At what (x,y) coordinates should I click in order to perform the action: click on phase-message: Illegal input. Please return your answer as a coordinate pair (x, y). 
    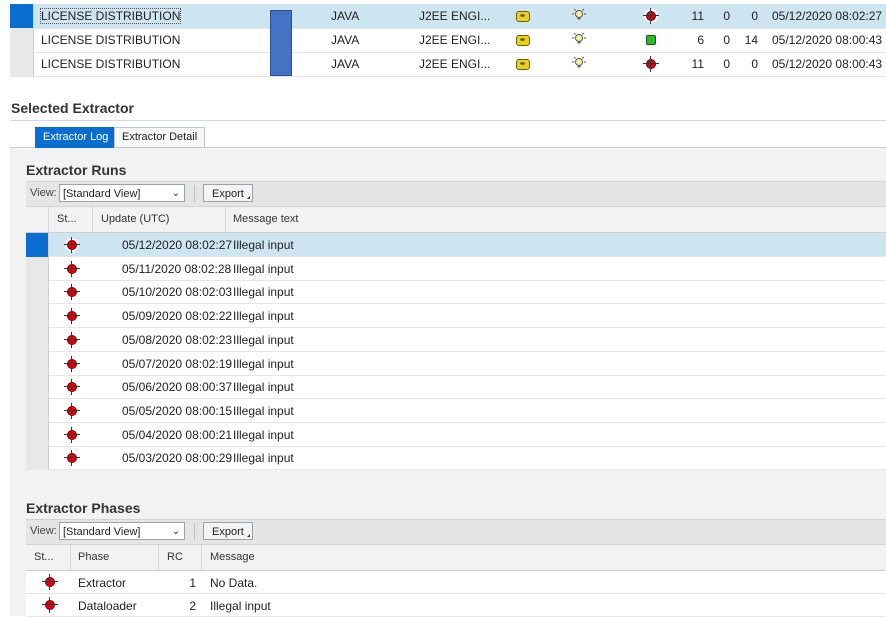
    Looking at the image, I should click on (240, 605).